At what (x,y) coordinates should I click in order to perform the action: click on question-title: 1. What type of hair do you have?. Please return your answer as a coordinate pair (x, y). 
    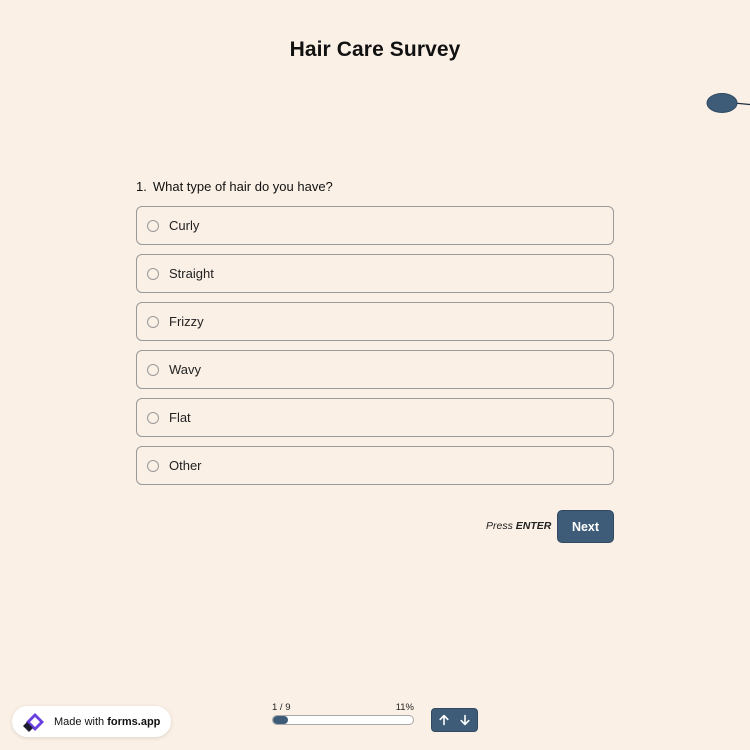
    Looking at the image, I should click on (234, 186).